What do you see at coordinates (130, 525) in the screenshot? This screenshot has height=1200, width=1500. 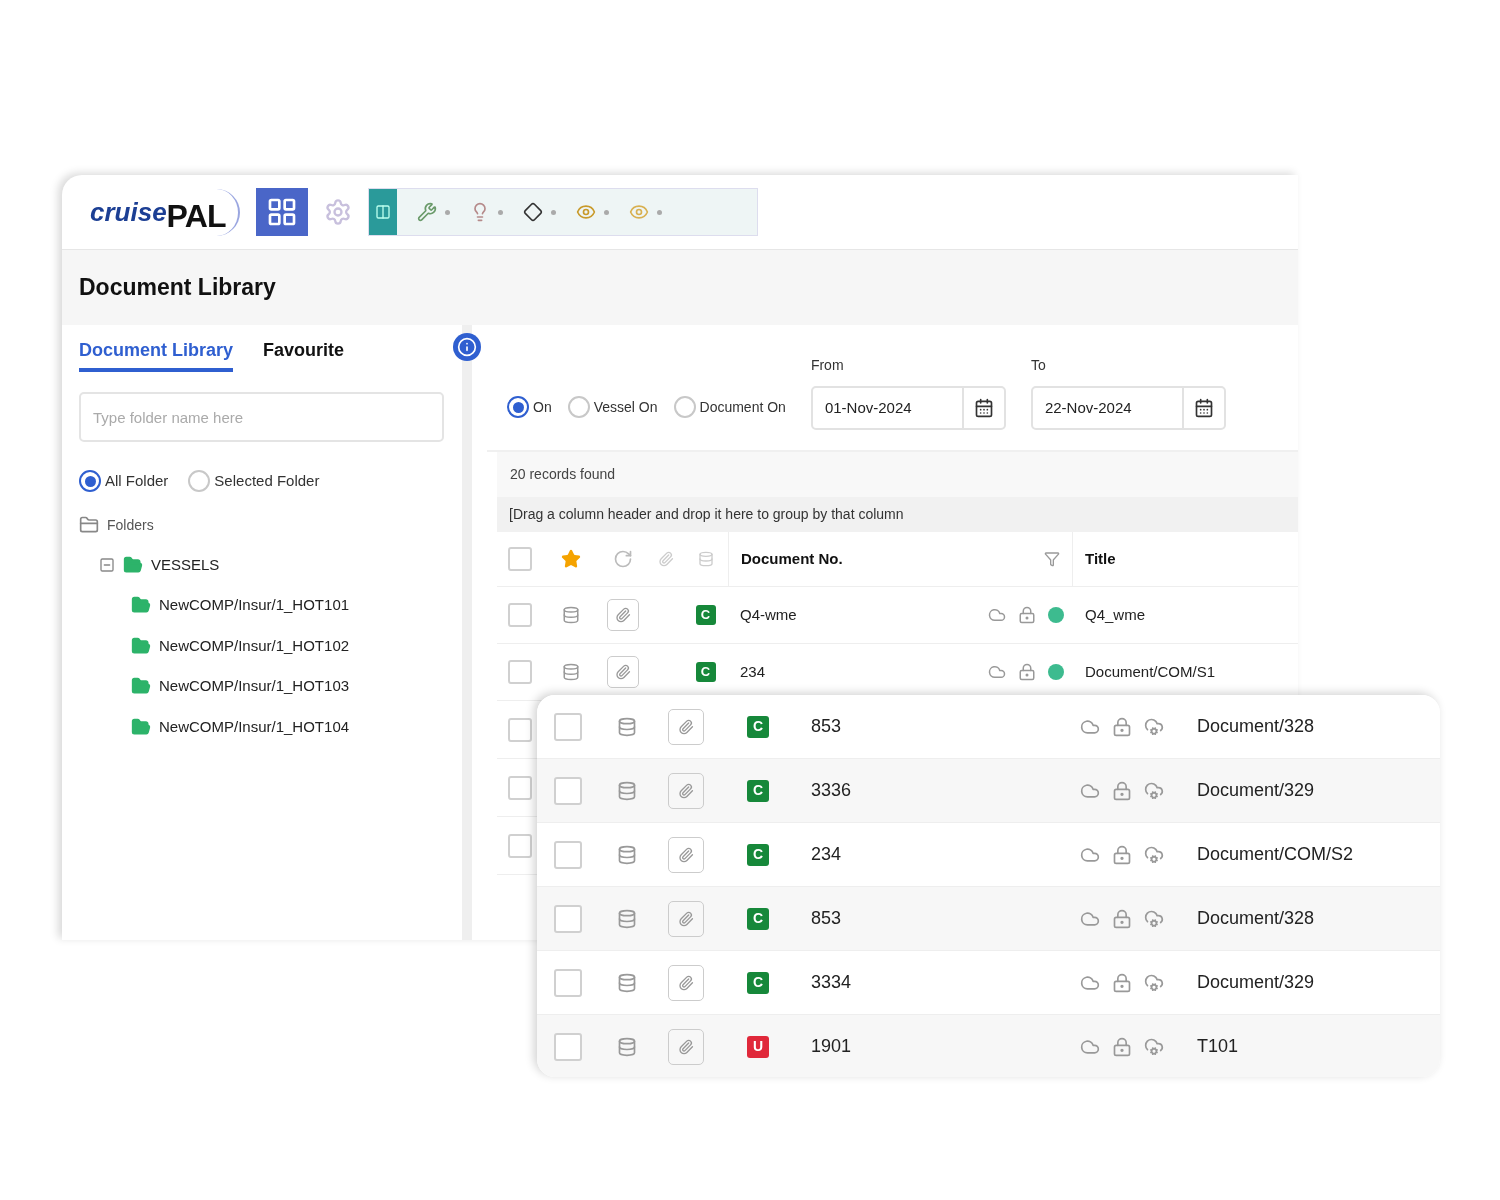 I see `folders-label: Folders` at bounding box center [130, 525].